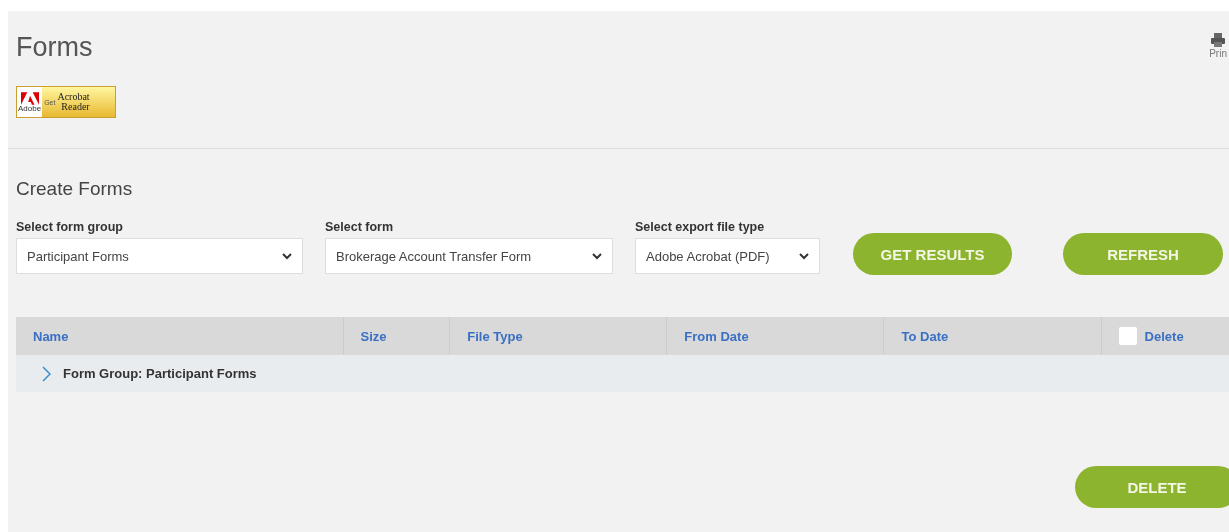 The height and width of the screenshot is (532, 1229). What do you see at coordinates (925, 336) in the screenshot?
I see `column-header: To Date` at bounding box center [925, 336].